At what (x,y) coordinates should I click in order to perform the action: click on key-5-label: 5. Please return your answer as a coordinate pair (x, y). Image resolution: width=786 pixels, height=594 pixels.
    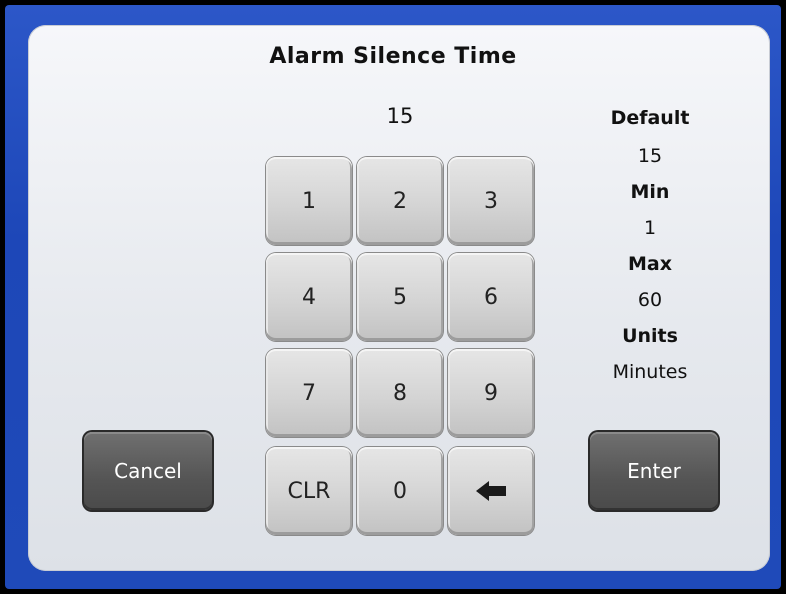
    Looking at the image, I should click on (400, 297).